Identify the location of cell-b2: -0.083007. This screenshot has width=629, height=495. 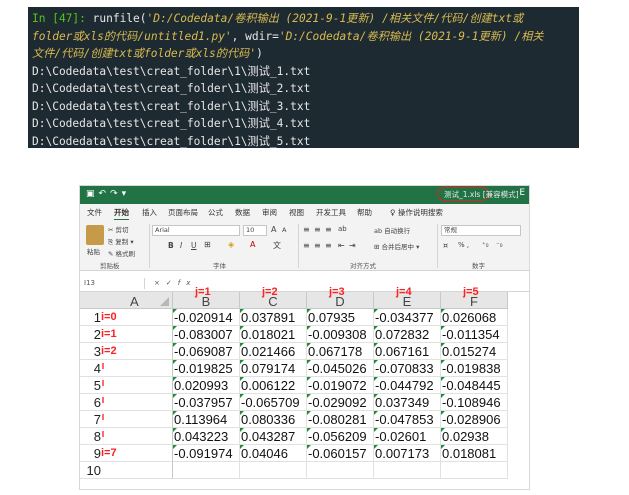
(206, 334).